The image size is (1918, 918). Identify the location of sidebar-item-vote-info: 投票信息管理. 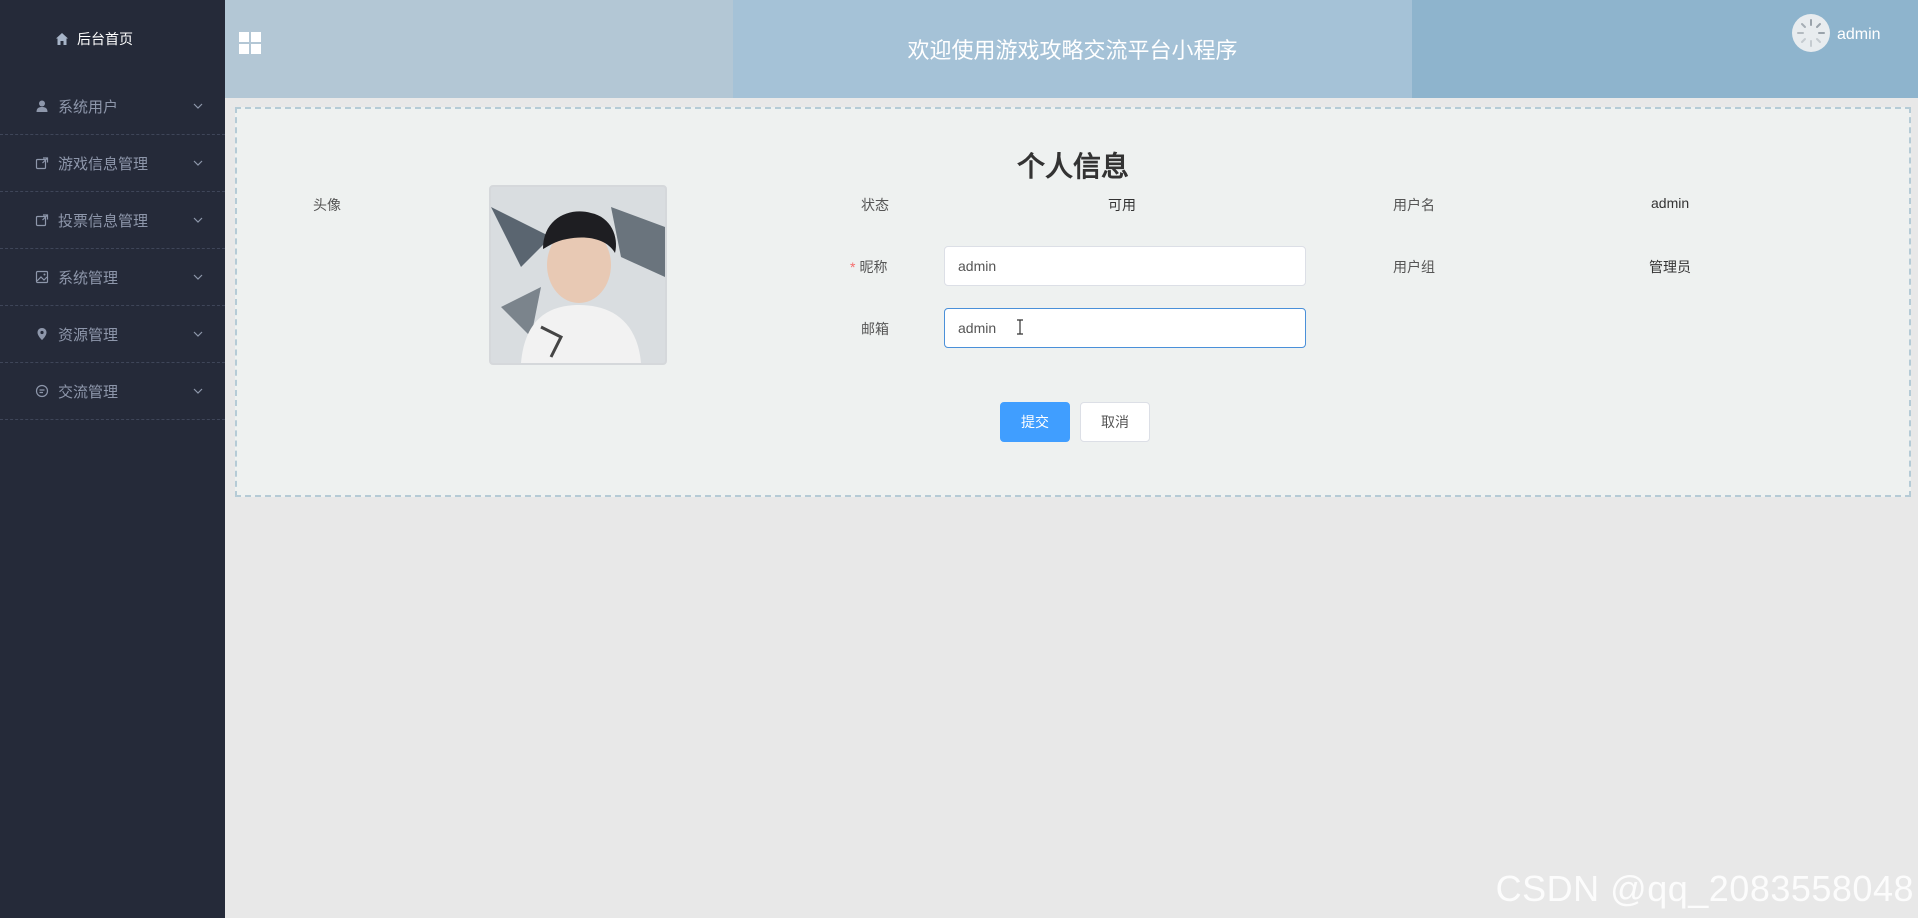
(112, 220).